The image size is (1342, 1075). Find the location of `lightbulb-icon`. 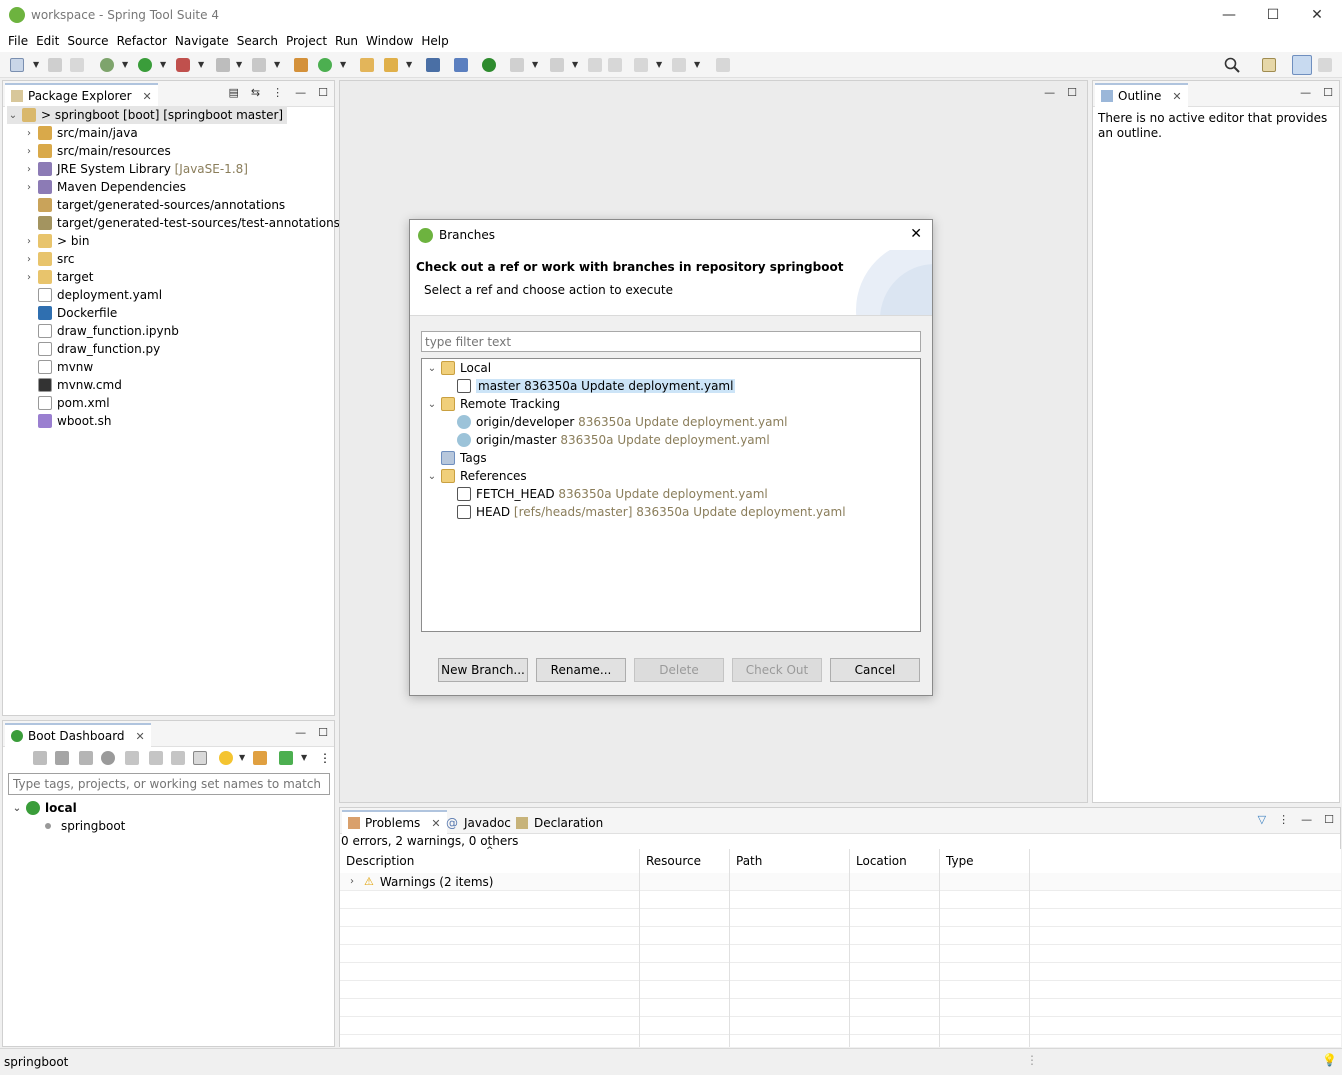

lightbulb-icon is located at coordinates (226, 758).